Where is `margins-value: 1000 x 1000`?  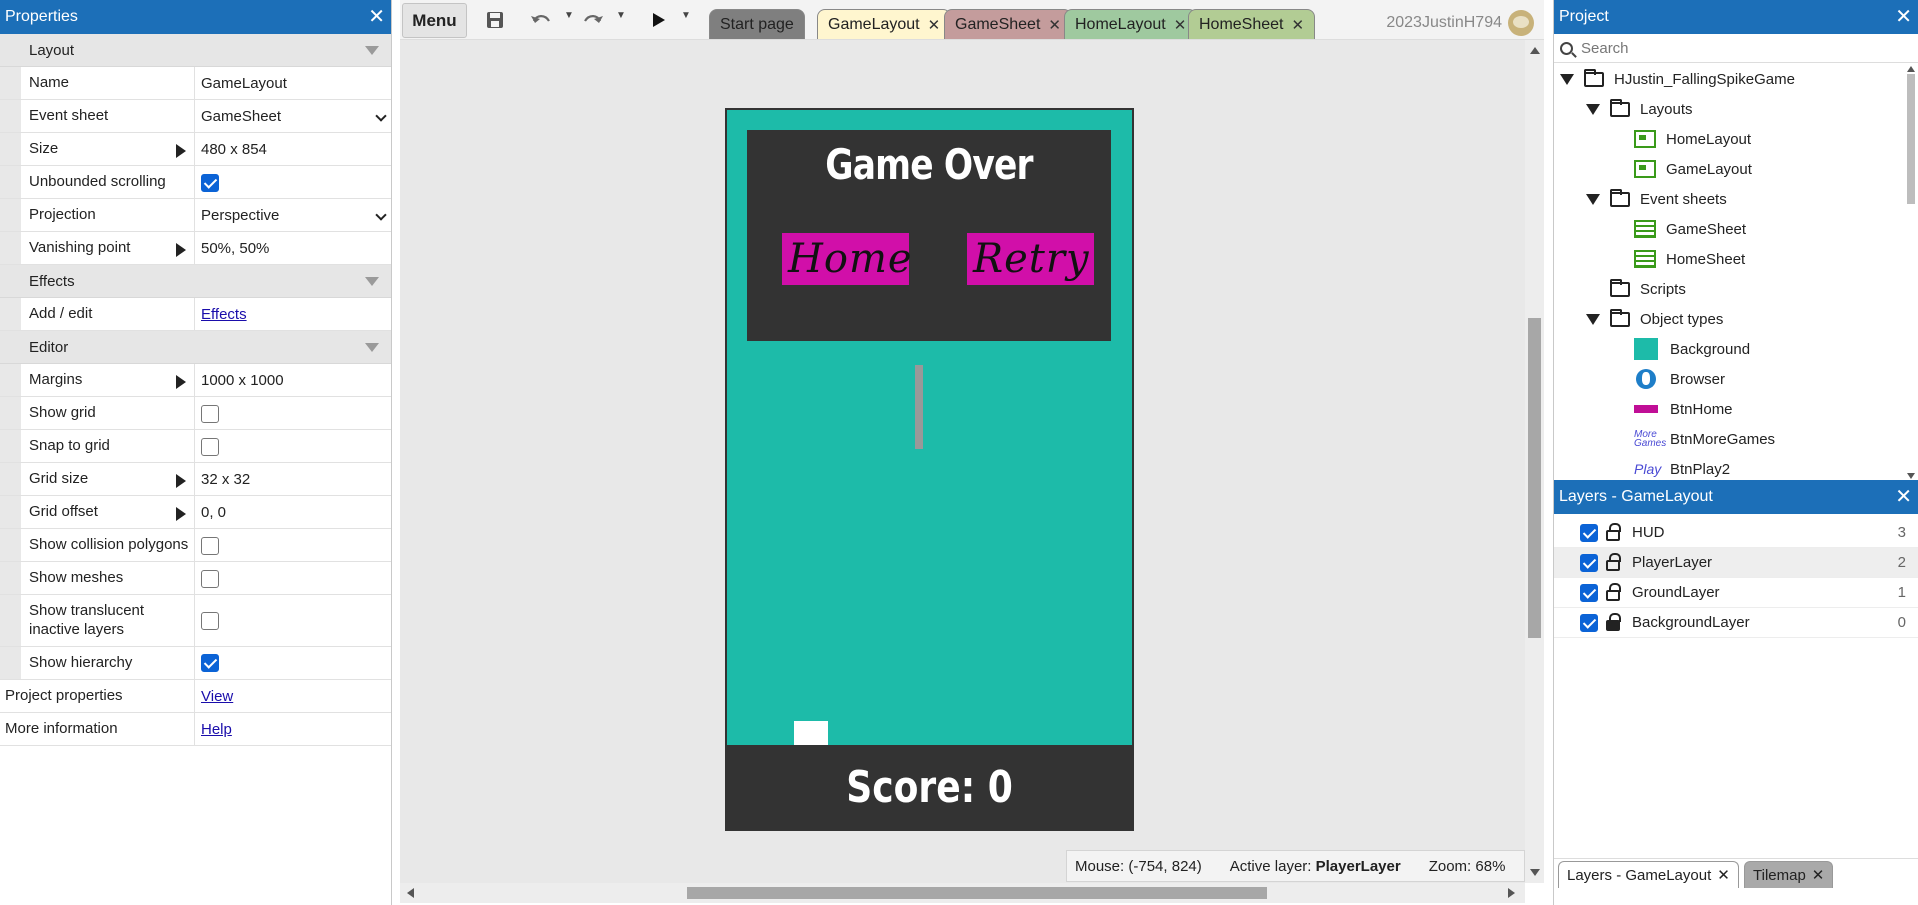
margins-value: 1000 x 1000 is located at coordinates (293, 380).